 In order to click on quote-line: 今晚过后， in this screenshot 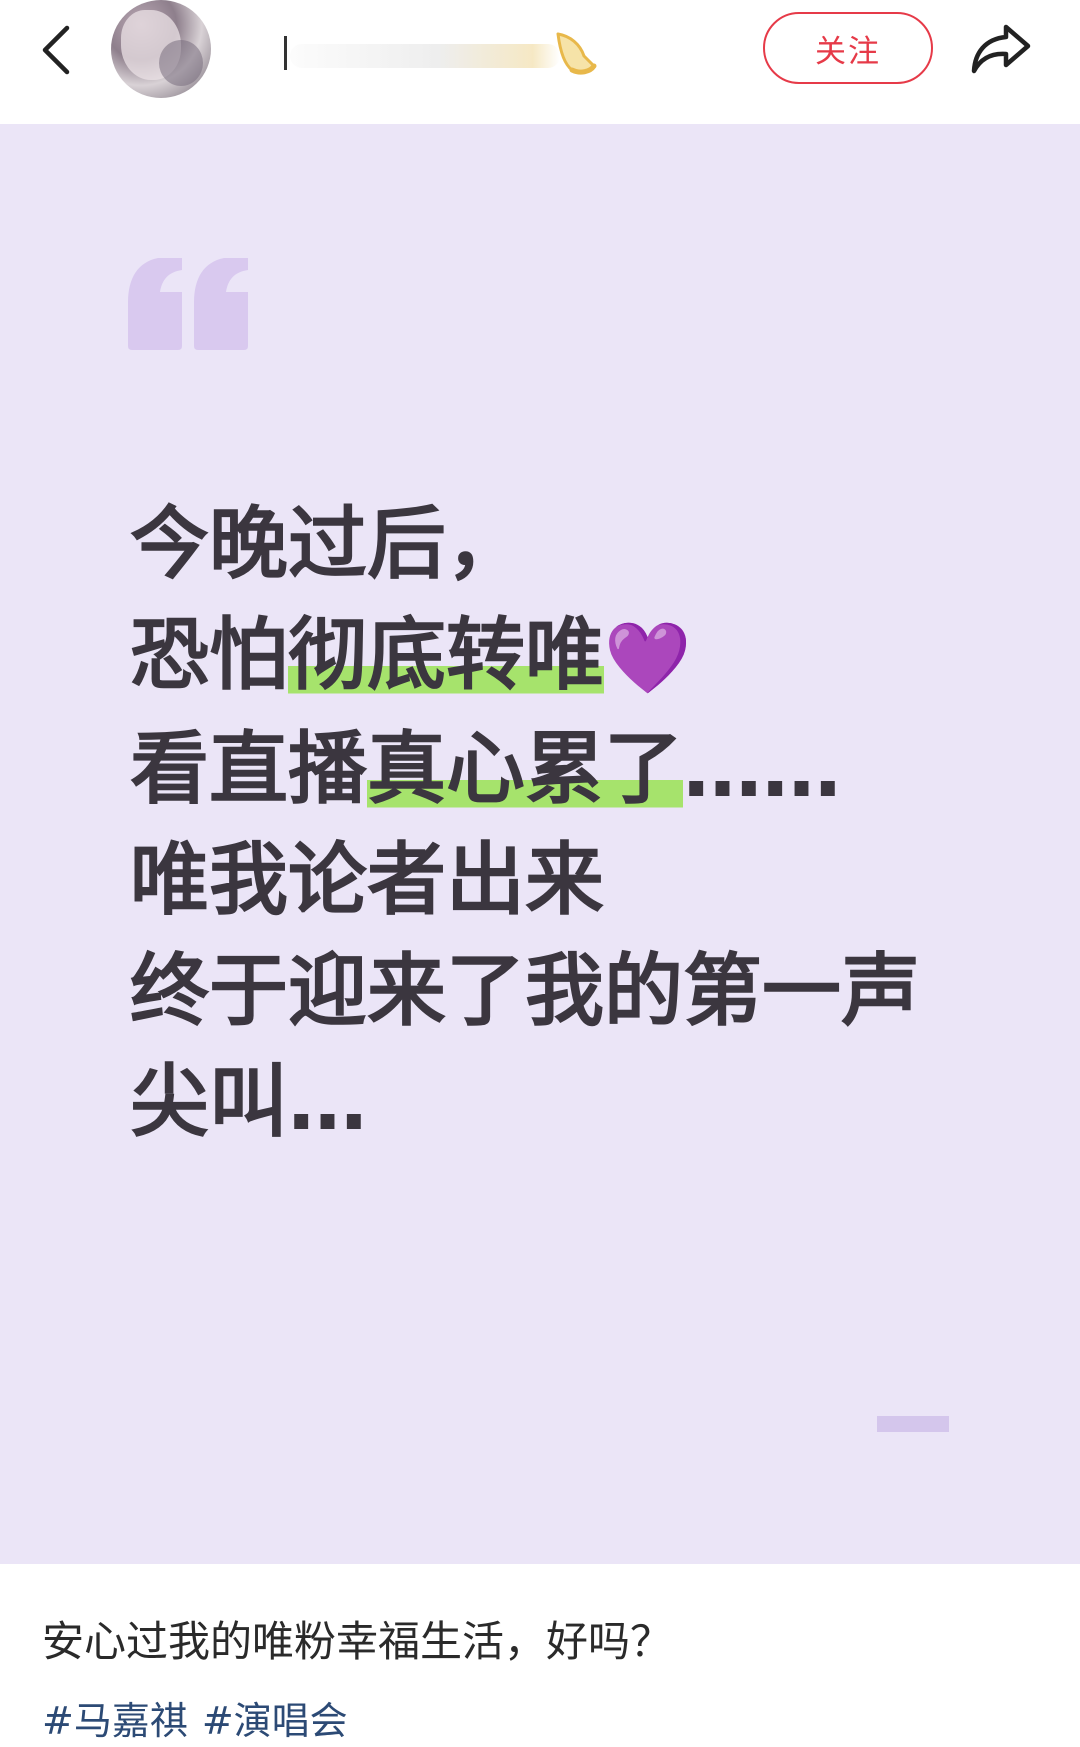, I will do `click(327, 544)`.